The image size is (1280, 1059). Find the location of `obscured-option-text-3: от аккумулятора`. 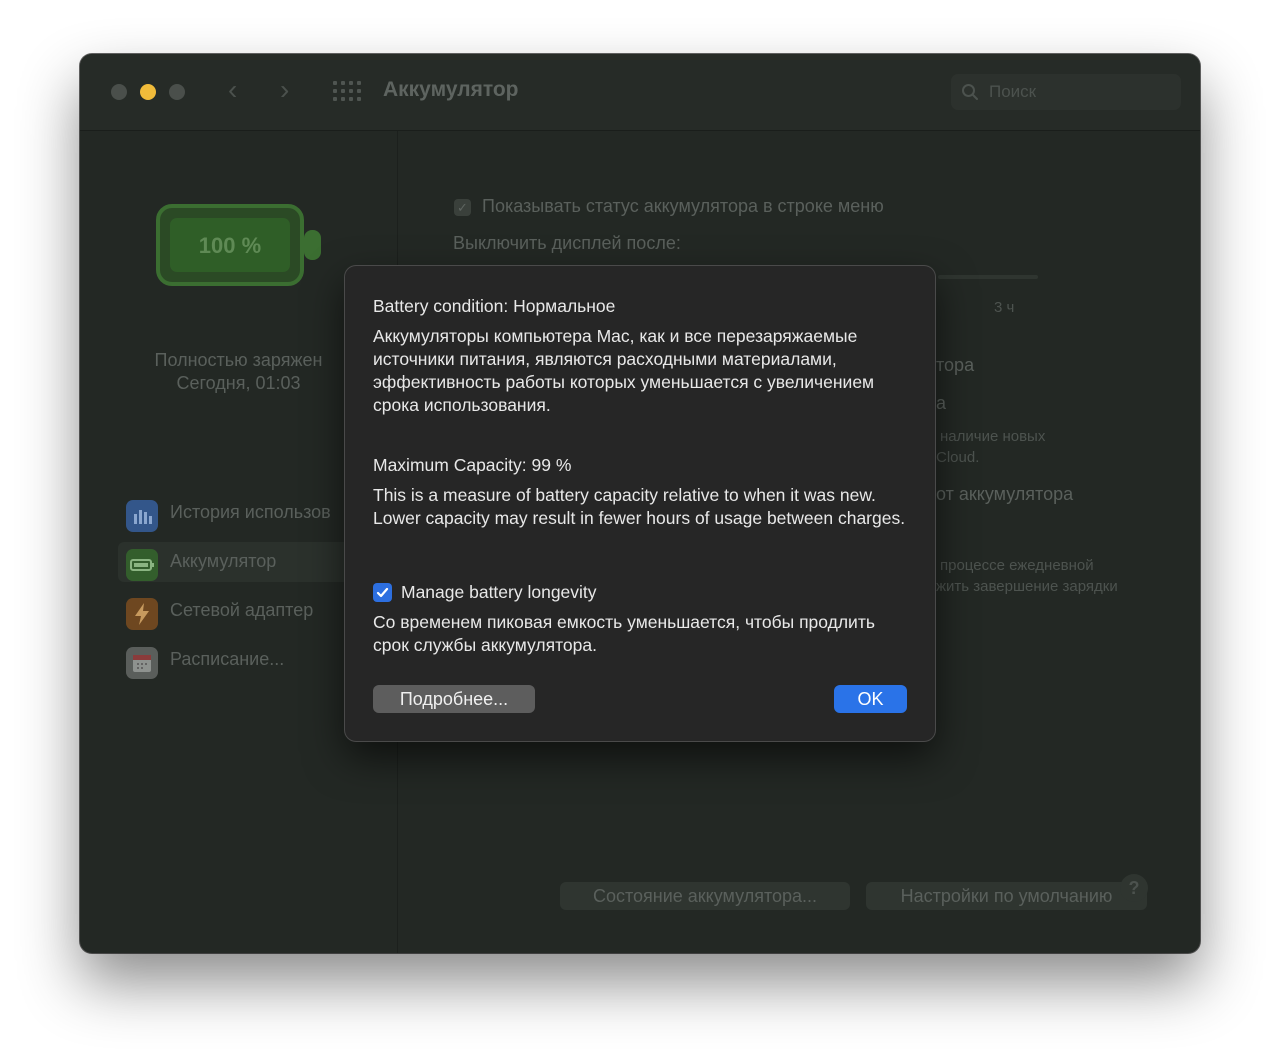

obscured-option-text-3: от аккумулятора is located at coordinates (1005, 494).